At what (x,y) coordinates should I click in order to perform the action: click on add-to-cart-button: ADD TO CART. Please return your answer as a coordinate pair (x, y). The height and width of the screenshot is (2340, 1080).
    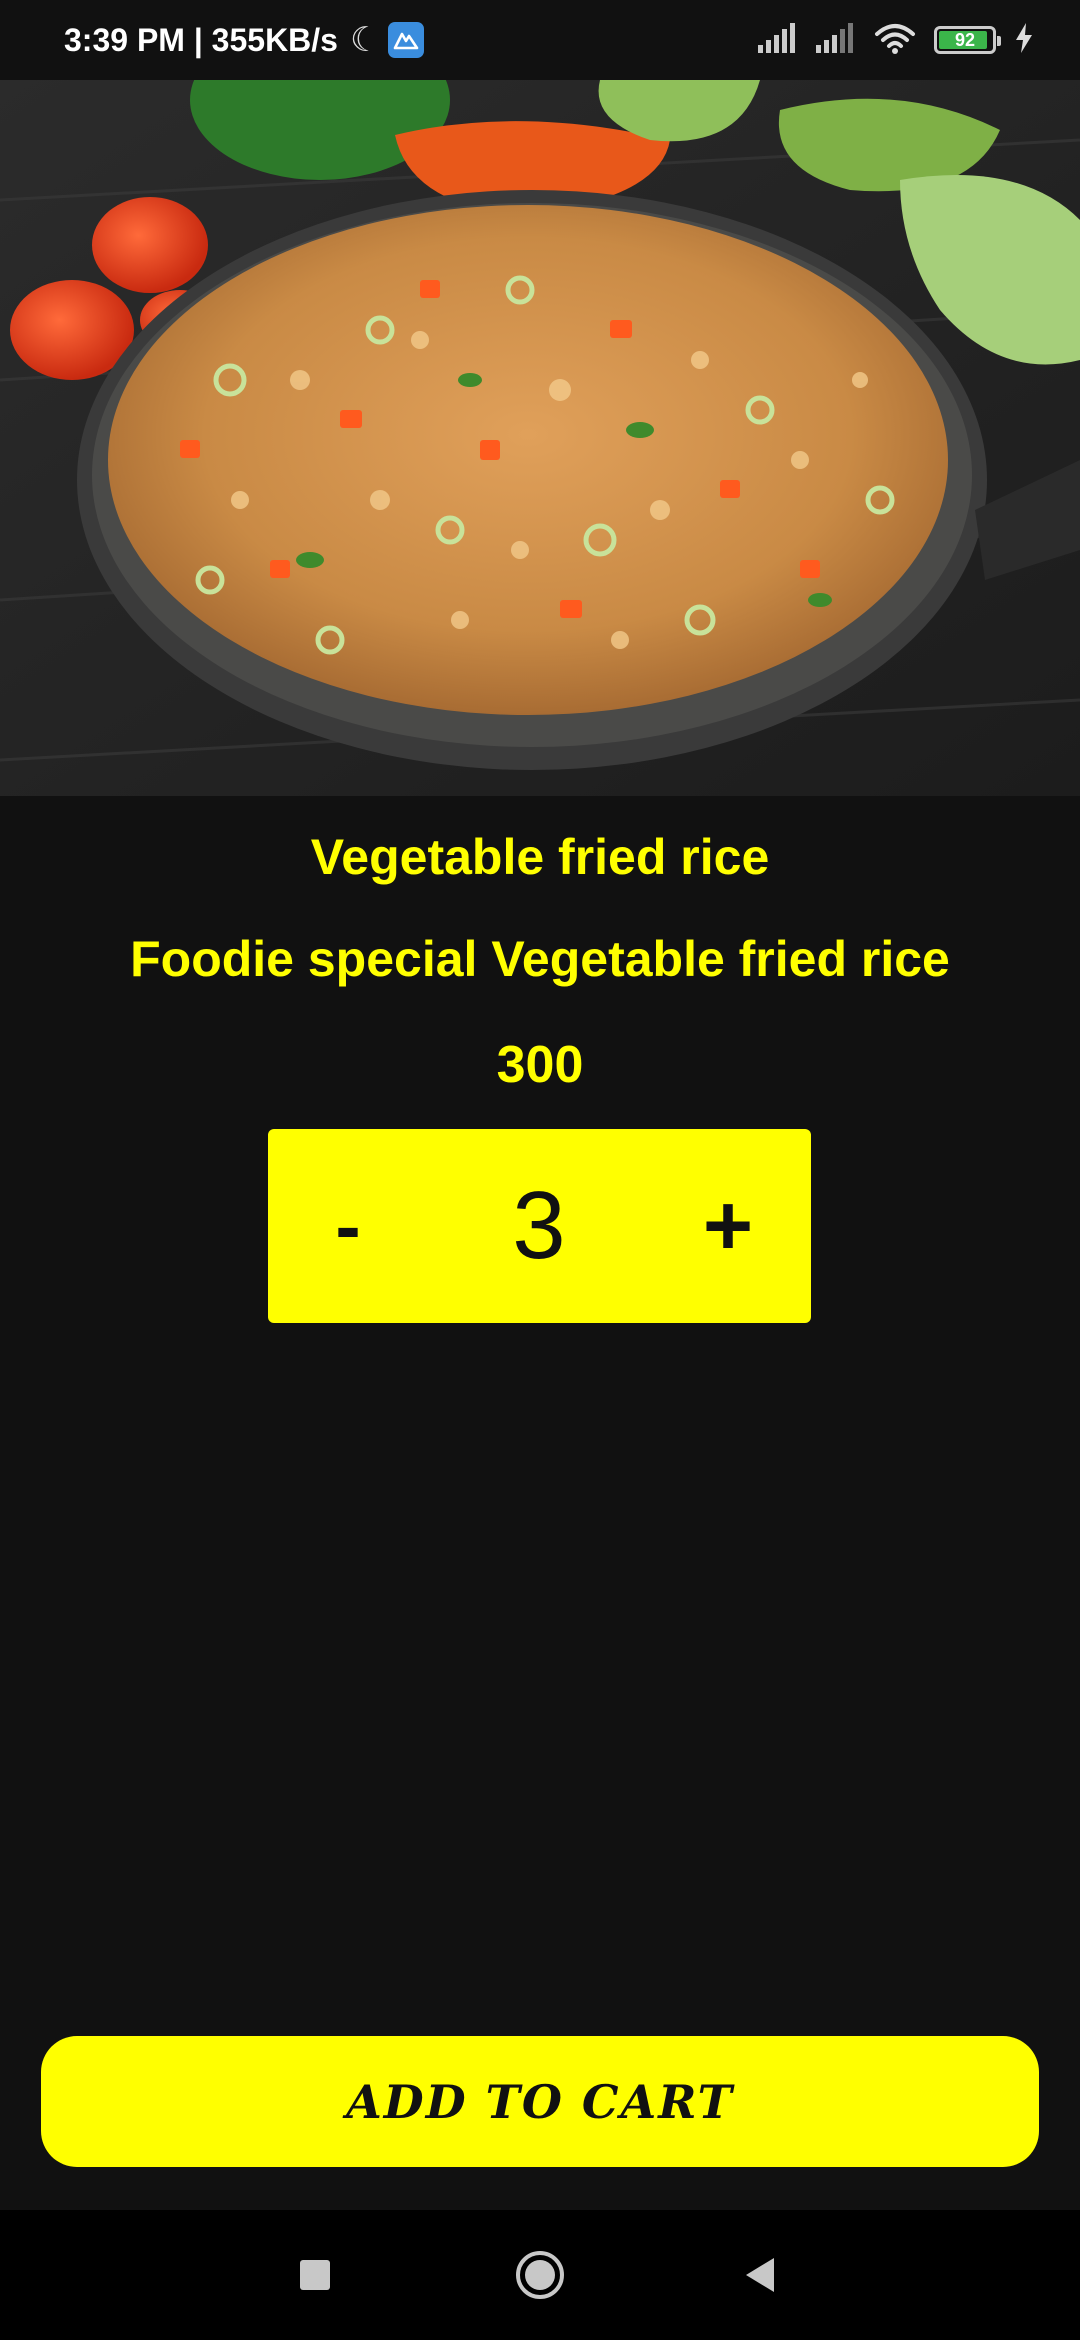
    Looking at the image, I should click on (540, 2101).